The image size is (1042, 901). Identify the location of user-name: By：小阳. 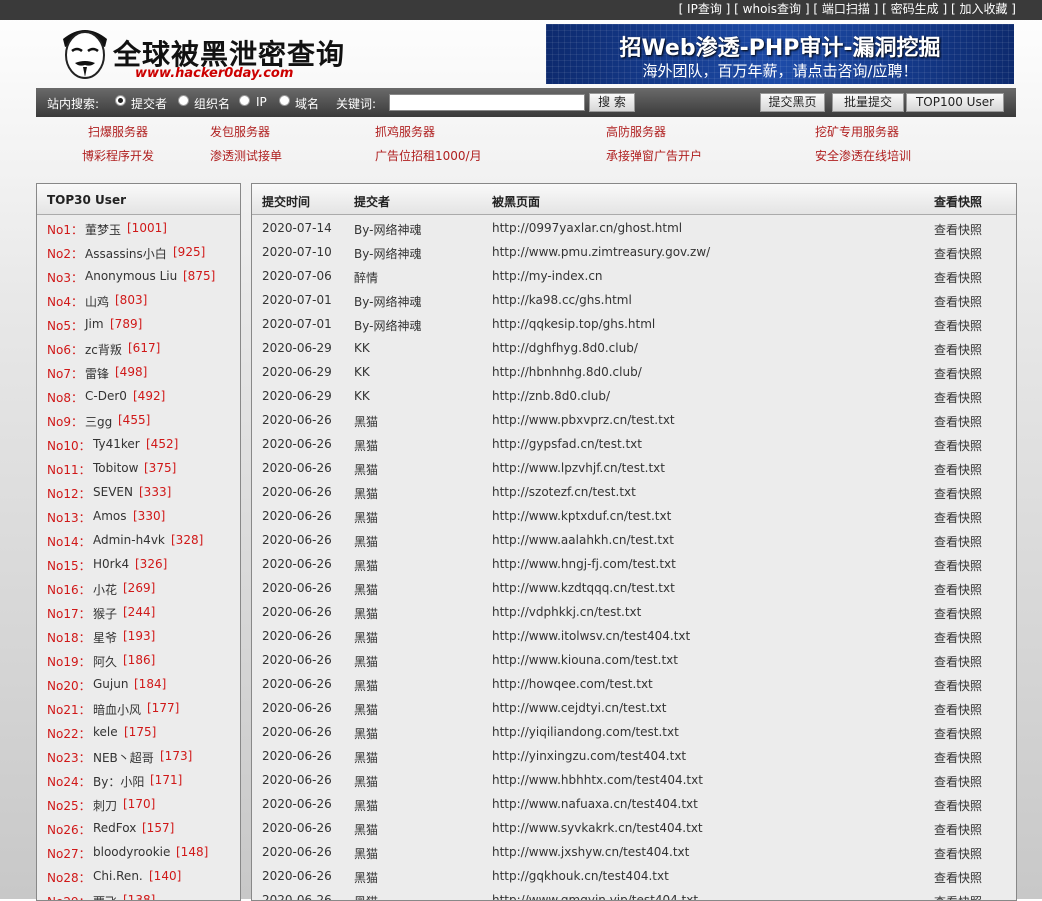
(118, 781).